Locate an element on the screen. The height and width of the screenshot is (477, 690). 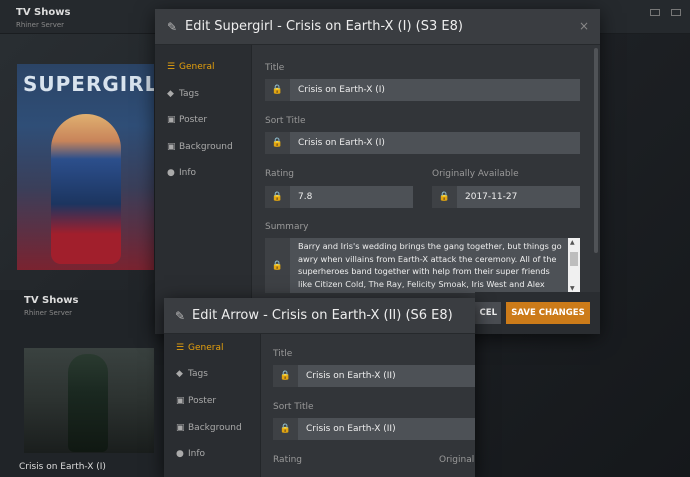
scroll-down-icon: ▼ is located at coordinates (572, 288).